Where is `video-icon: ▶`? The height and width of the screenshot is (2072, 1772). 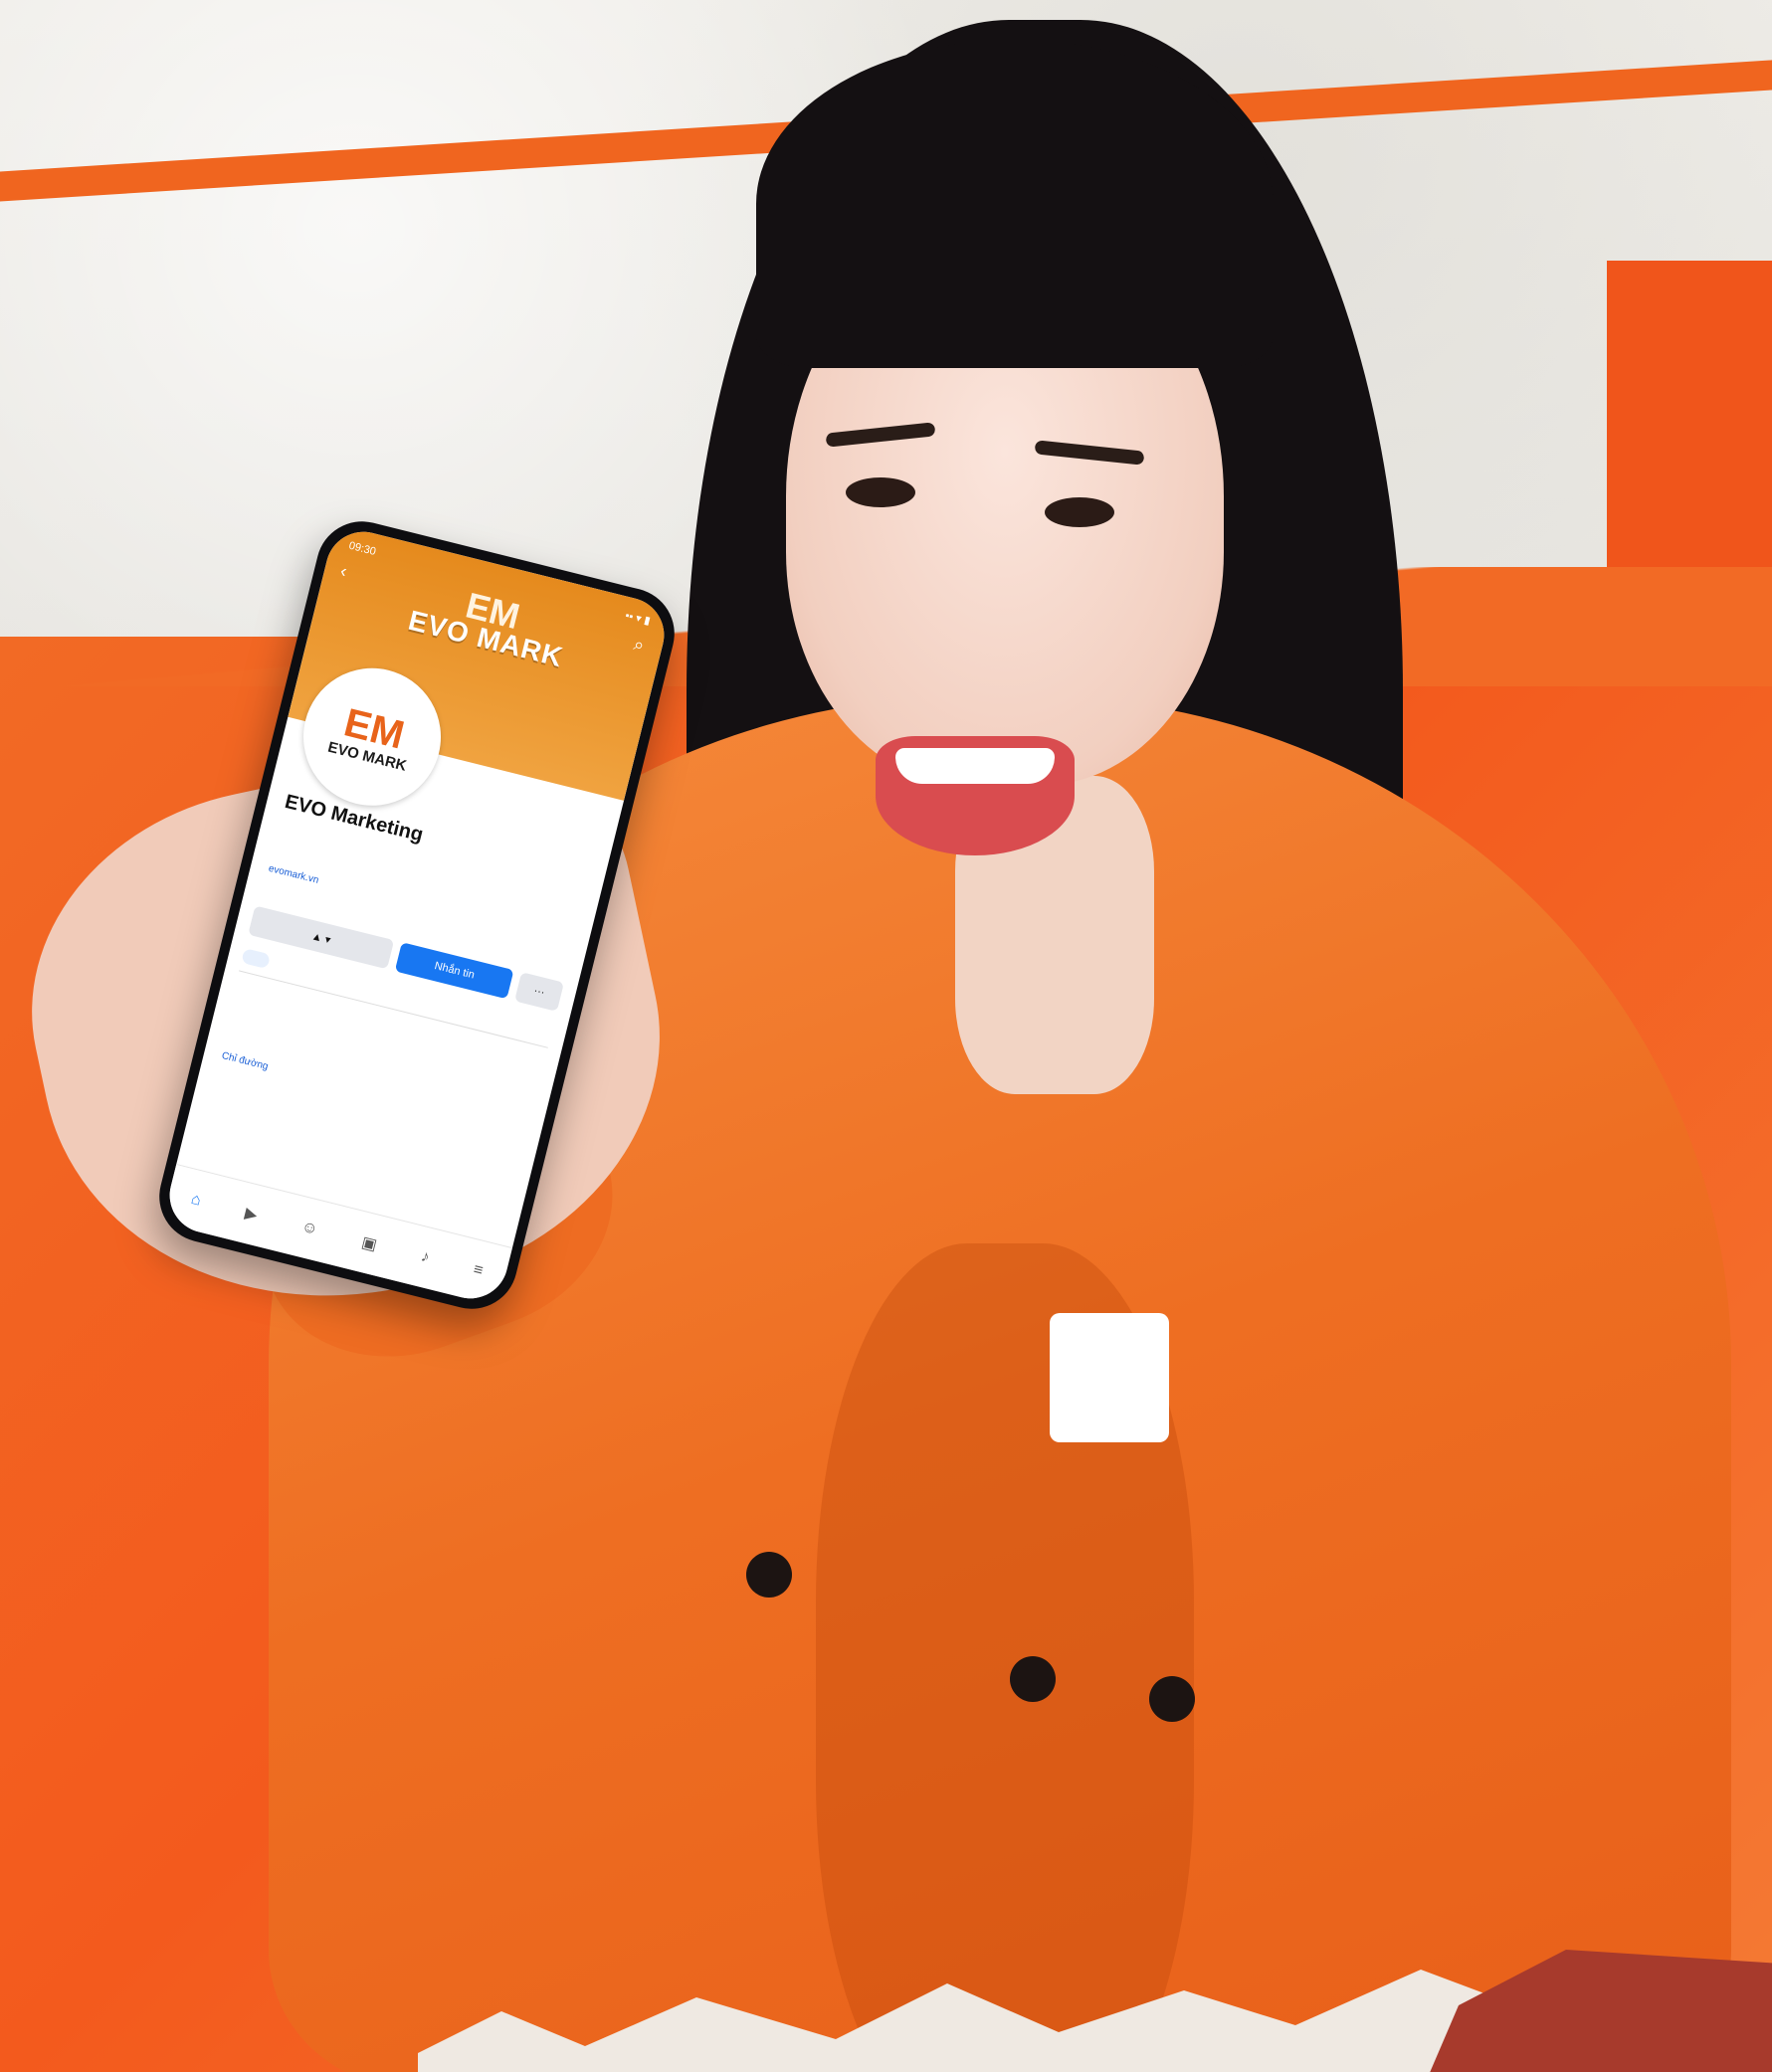
video-icon: ▶ is located at coordinates (251, 1213).